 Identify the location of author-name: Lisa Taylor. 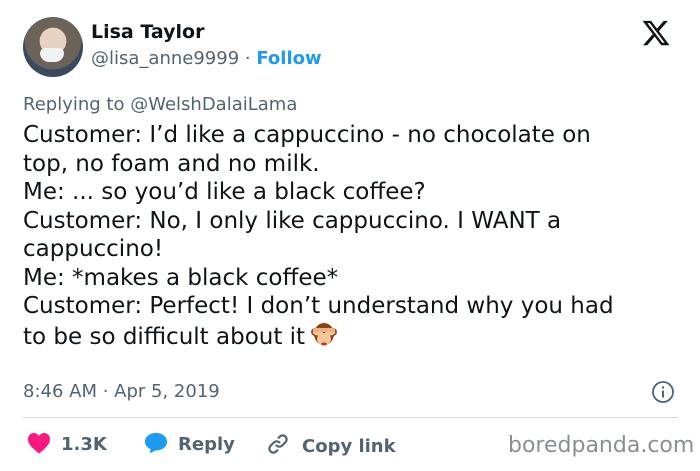
(147, 32).